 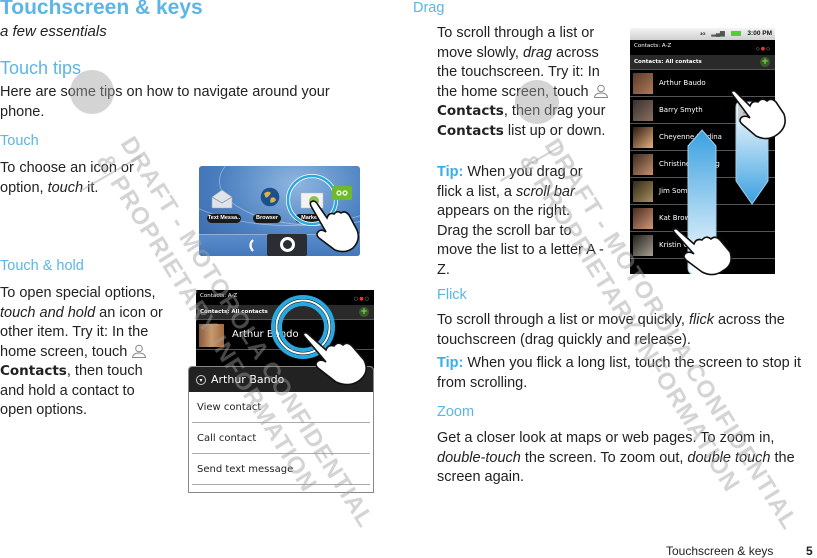 What do you see at coordinates (720, 551) in the screenshot?
I see `footer-section-name: Touchscreen & keys` at bounding box center [720, 551].